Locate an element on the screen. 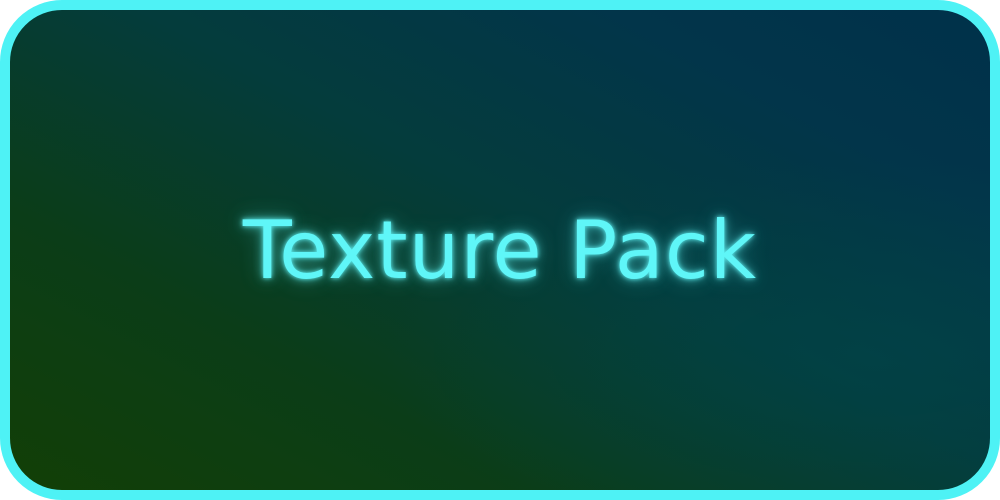 This screenshot has height=500, width=1000. texture-pack-button-label: Texture Pack is located at coordinates (500, 250).